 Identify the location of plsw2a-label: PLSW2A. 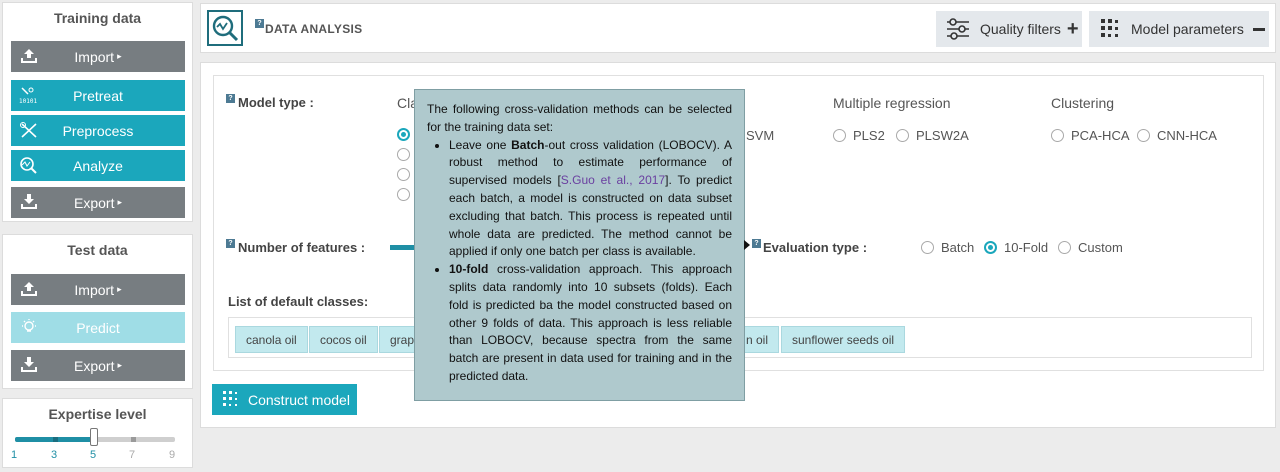
(942, 135).